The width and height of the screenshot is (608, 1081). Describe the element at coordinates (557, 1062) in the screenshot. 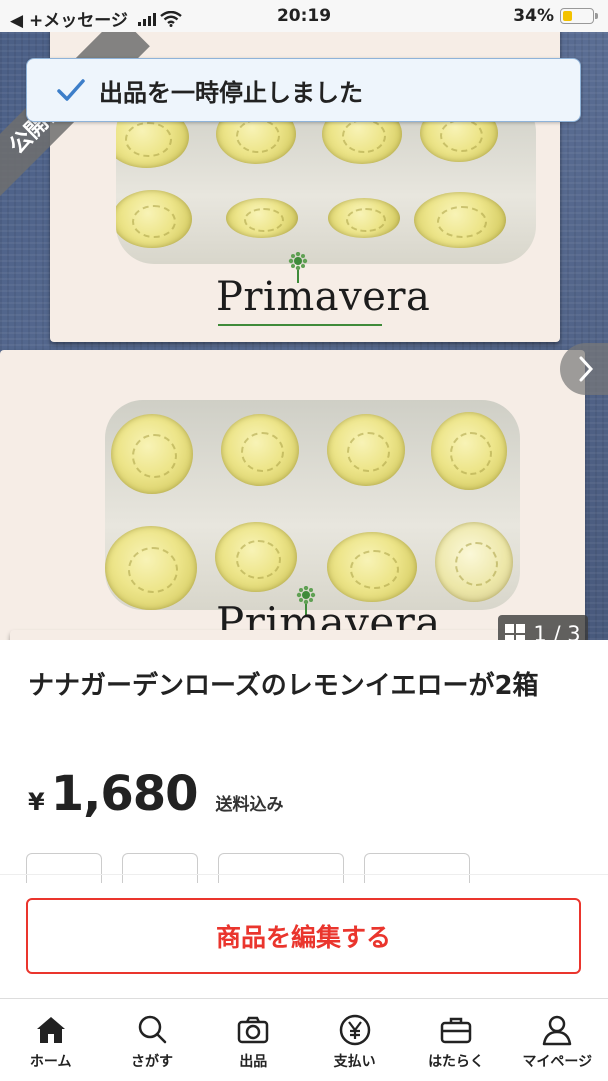

I see `tab-label: マイページ` at that location.